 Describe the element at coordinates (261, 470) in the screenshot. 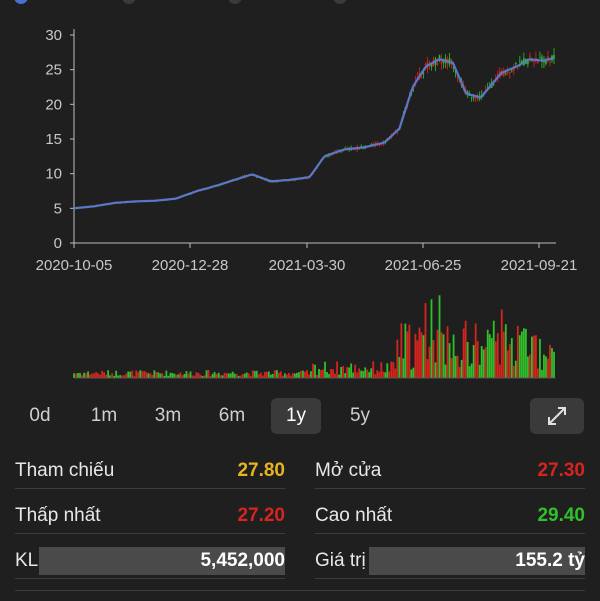

I see `stat-value: 27.80` at that location.